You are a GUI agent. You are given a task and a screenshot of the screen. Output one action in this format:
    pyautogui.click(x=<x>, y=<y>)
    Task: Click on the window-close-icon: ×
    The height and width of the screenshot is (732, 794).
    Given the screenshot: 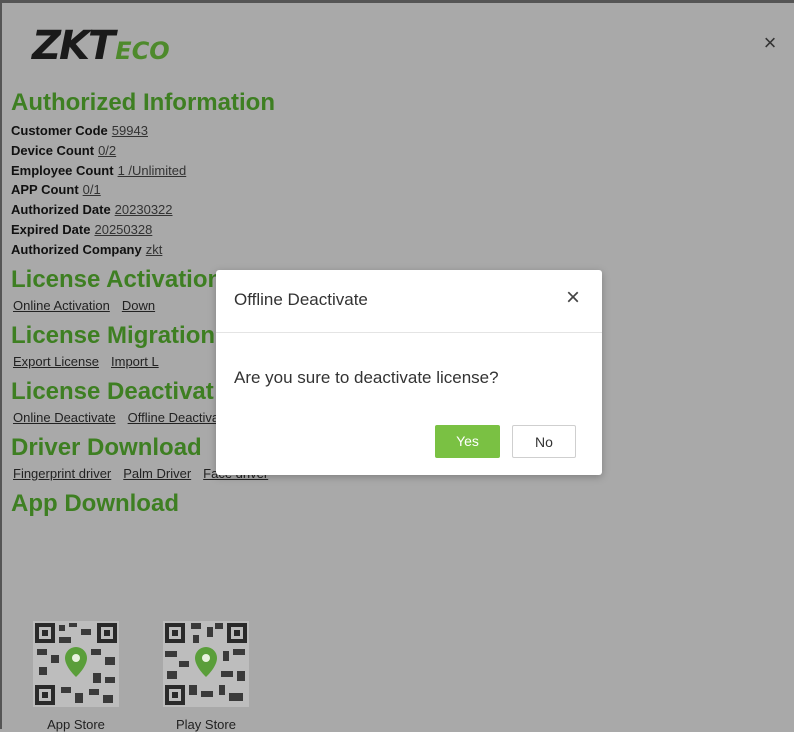 What is the action you would take?
    pyautogui.click(x=770, y=43)
    